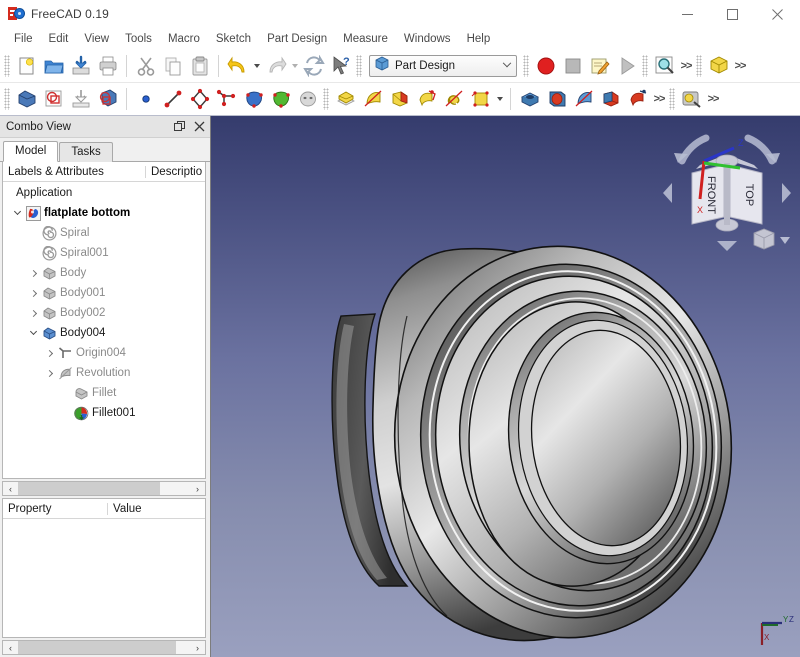 The width and height of the screenshot is (800, 657). What do you see at coordinates (372, 99) in the screenshot?
I see `revolution-button` at bounding box center [372, 99].